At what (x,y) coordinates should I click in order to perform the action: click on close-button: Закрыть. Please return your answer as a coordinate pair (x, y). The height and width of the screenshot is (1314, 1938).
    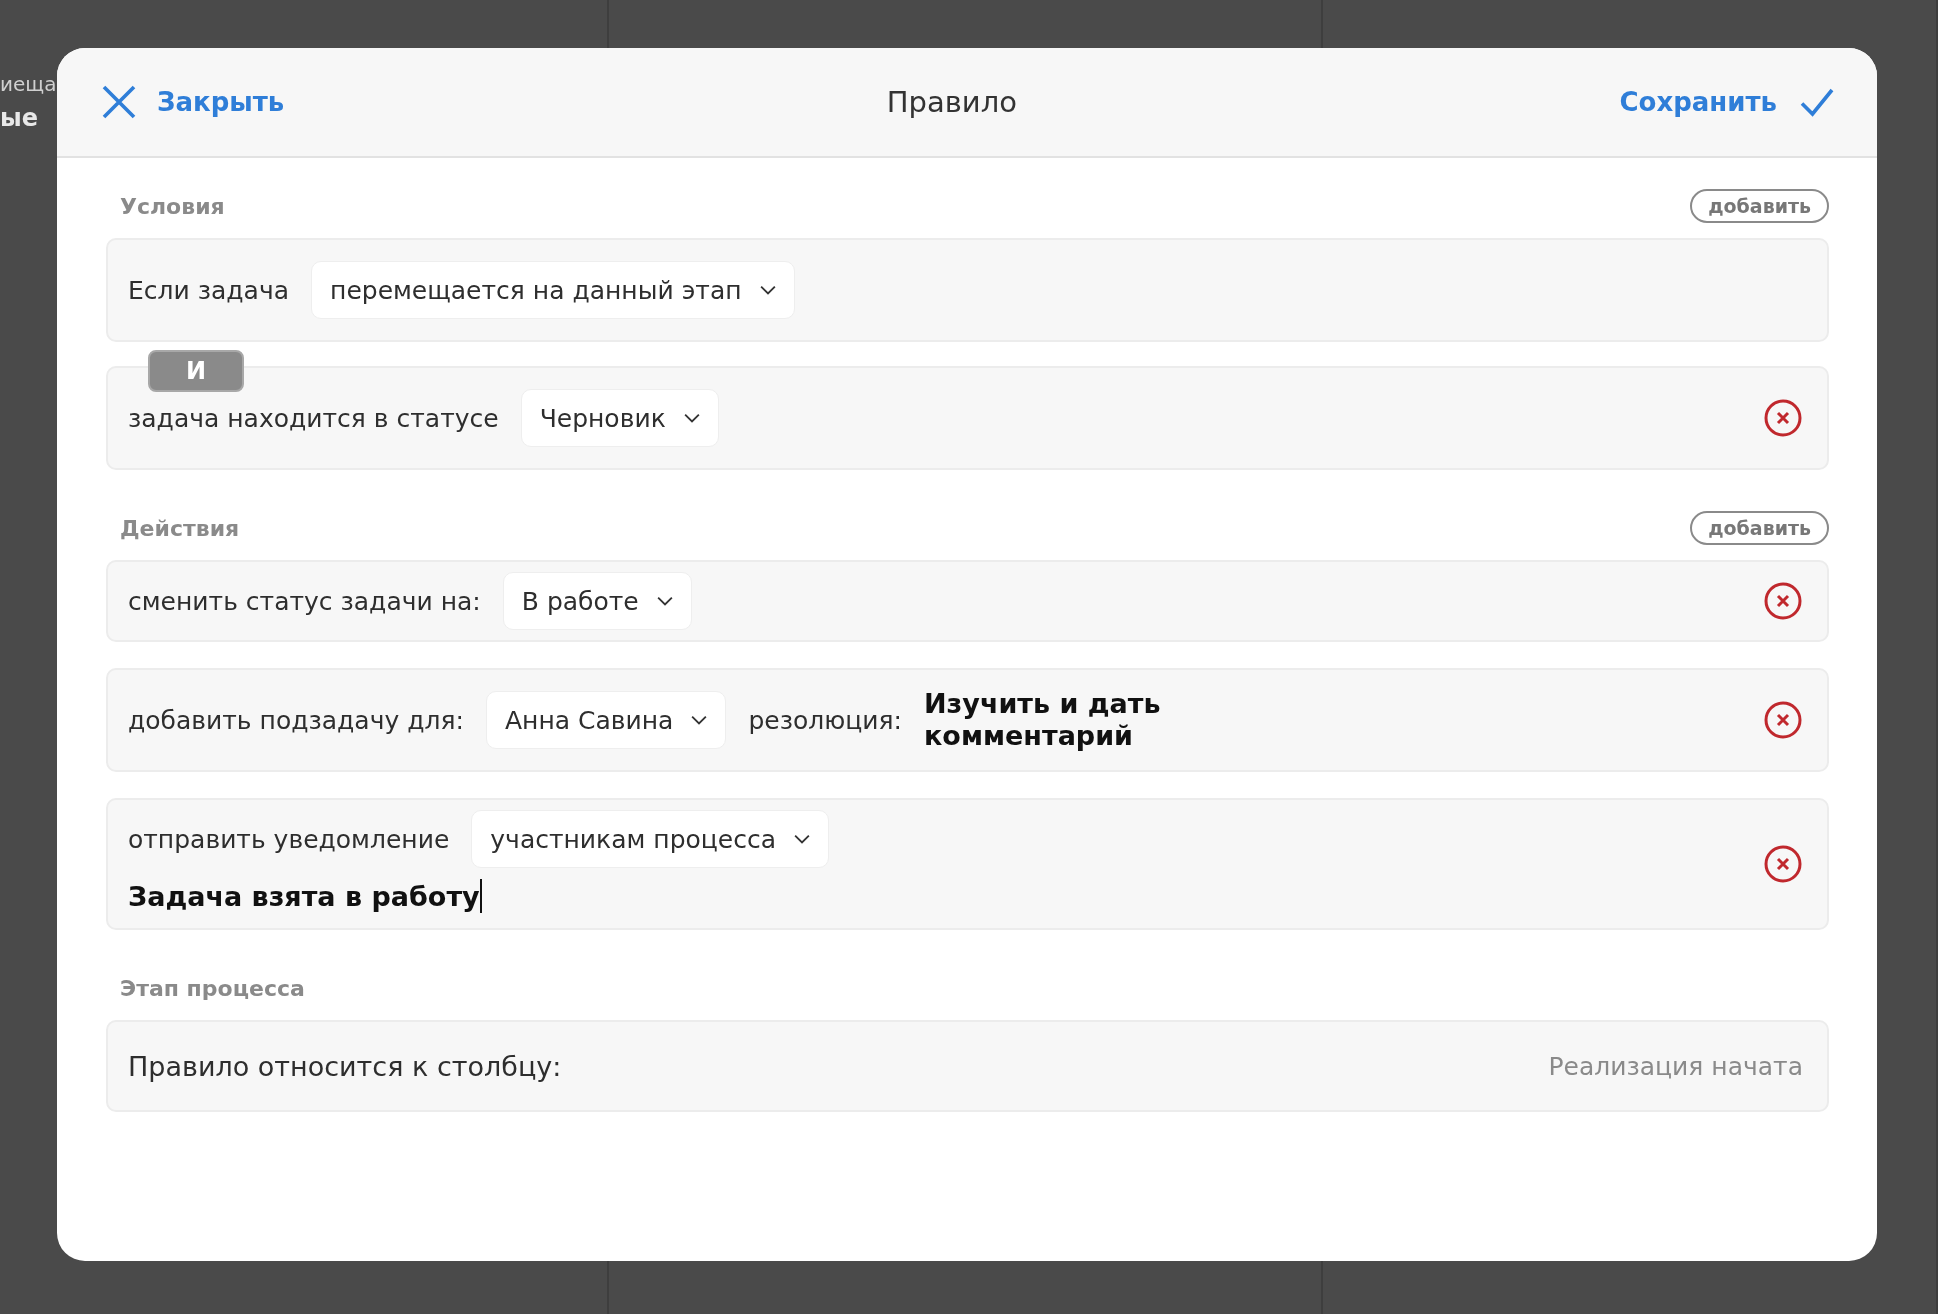
    Looking at the image, I should click on (192, 102).